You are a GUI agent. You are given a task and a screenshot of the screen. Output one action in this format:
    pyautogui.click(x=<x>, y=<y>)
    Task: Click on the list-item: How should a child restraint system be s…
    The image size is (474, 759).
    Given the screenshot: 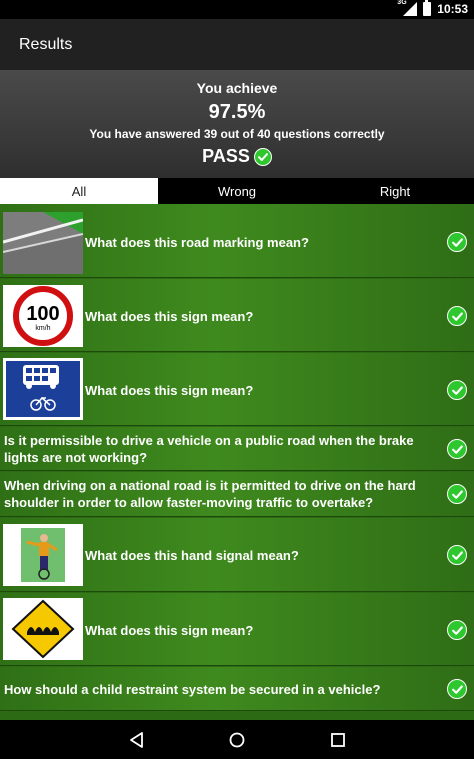 What is the action you would take?
    pyautogui.click(x=237, y=689)
    